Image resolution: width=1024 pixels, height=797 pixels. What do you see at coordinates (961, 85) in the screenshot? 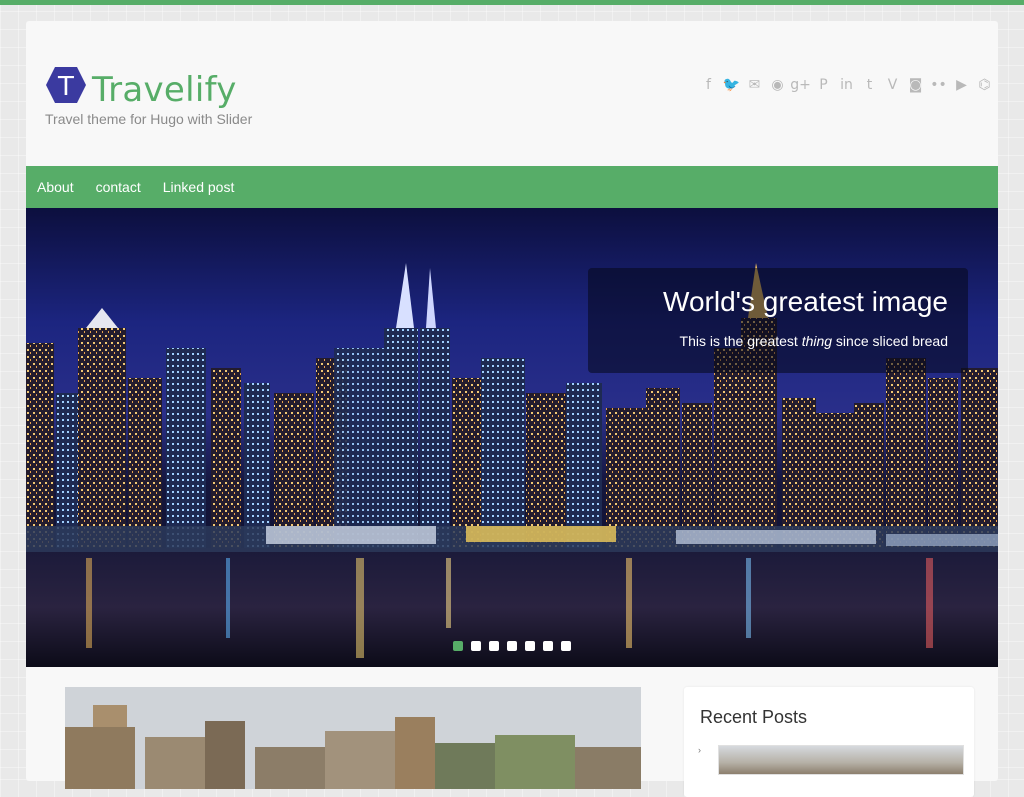
I see `youtube-icon: ▶` at bounding box center [961, 85].